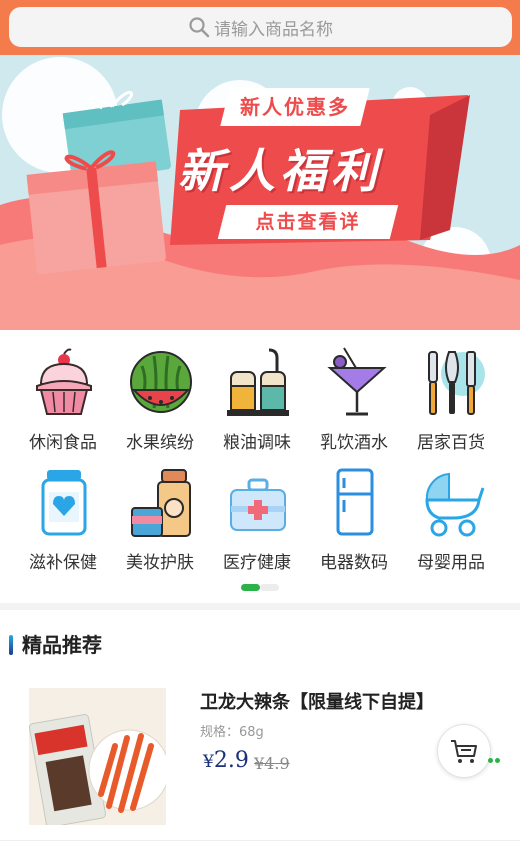  Describe the element at coordinates (317, 701) in the screenshot. I see `product-name: 卫龙大辣条【限量线下自提】` at that location.